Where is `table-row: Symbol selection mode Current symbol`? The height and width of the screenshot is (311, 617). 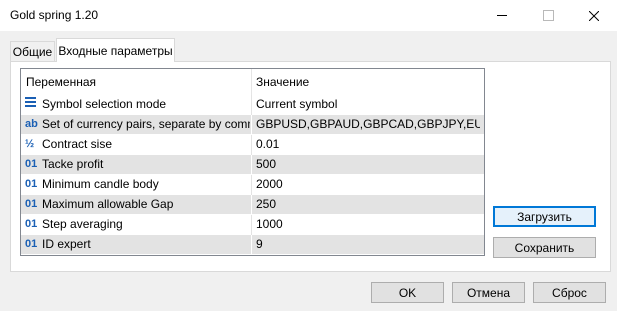 table-row: Symbol selection mode Current symbol is located at coordinates (252, 105).